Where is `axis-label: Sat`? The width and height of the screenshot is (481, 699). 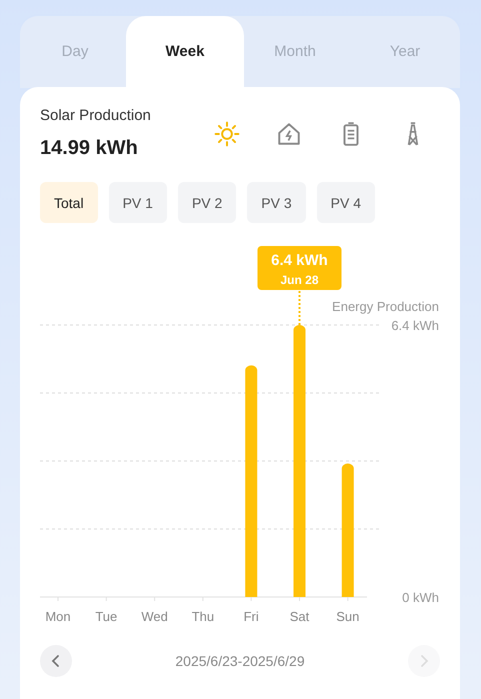 axis-label: Sat is located at coordinates (300, 616).